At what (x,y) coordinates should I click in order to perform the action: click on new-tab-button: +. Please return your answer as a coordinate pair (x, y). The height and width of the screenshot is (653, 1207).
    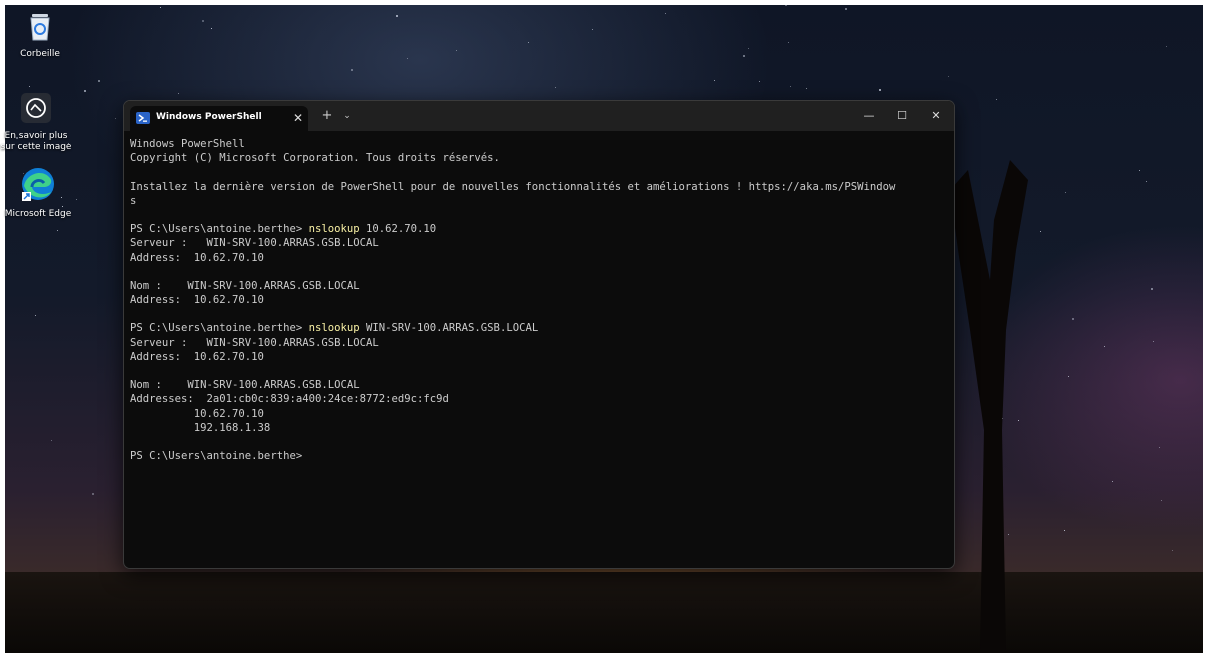
    Looking at the image, I should click on (327, 116).